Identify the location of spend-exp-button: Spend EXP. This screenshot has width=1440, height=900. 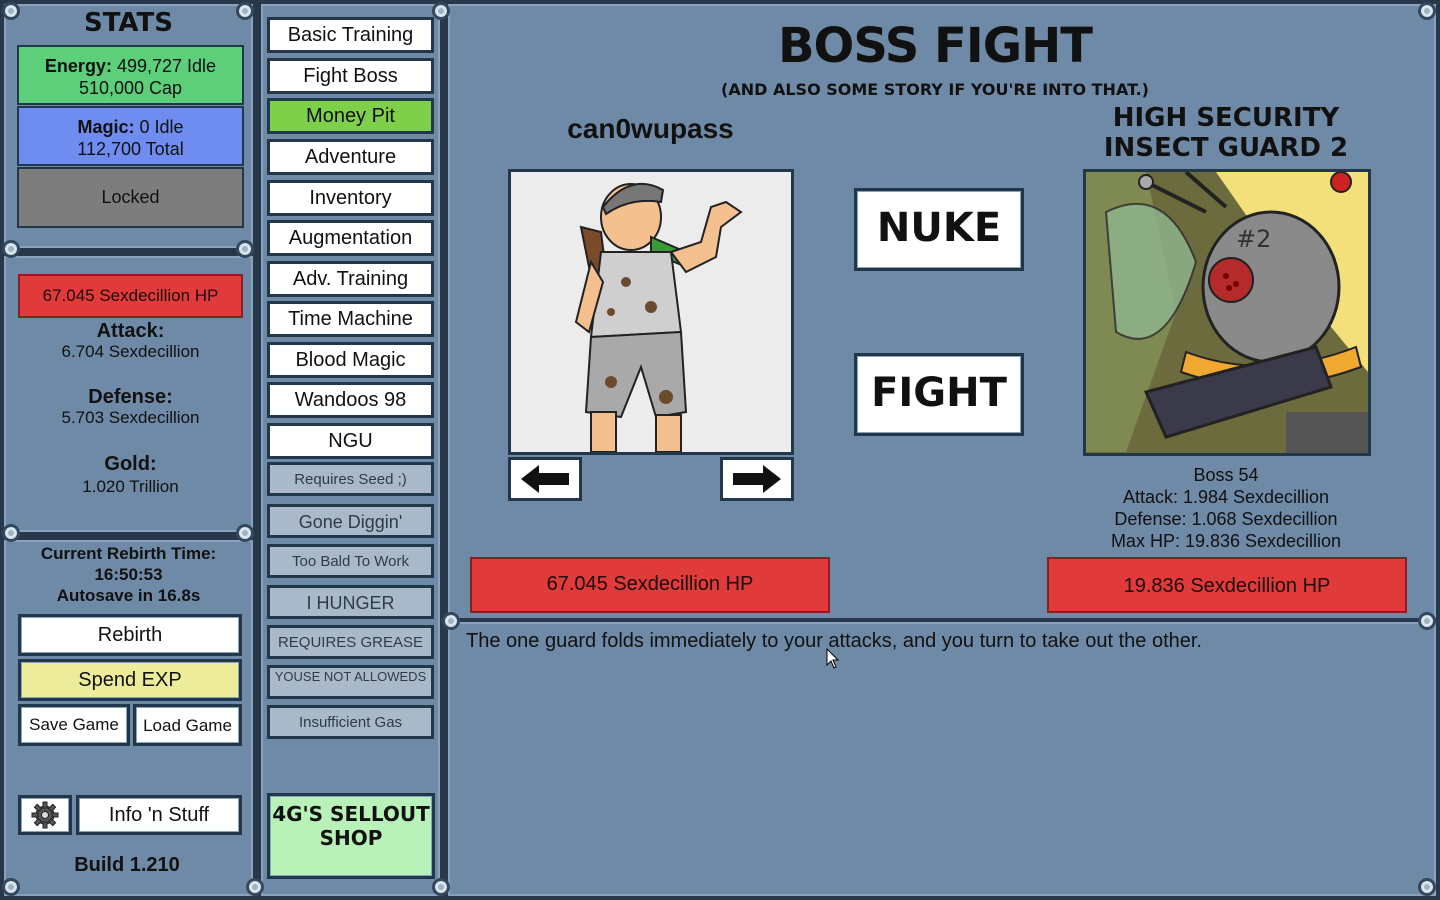
(130, 680).